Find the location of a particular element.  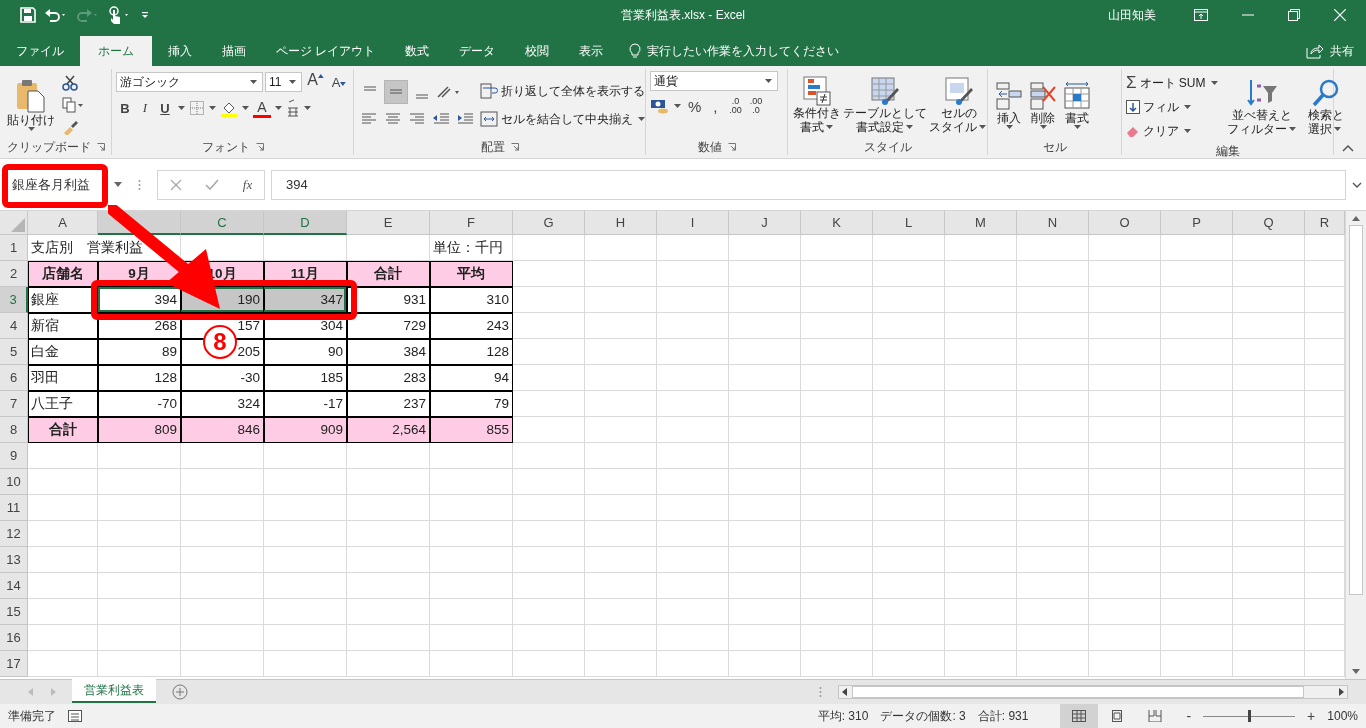

row-header: 16 is located at coordinates (14, 638).